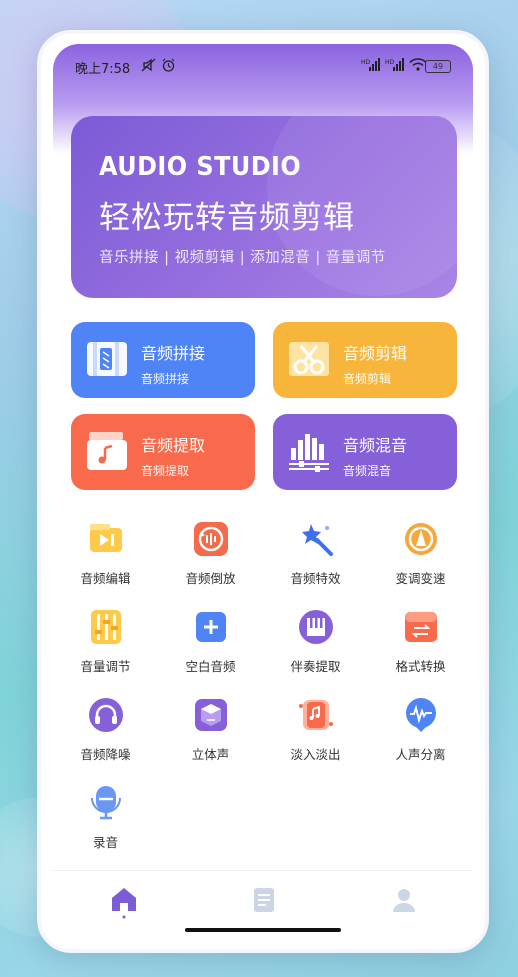  I want to click on signal-icon-2: HD, so click(395, 66).